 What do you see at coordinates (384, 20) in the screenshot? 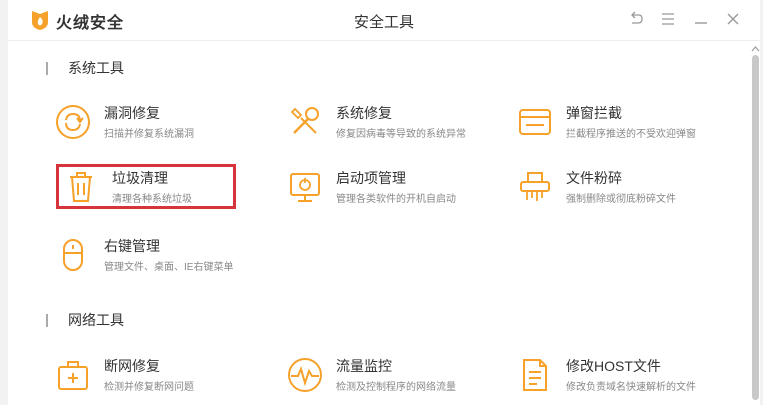
I see `title-bar: 火绒安全 安全工具` at bounding box center [384, 20].